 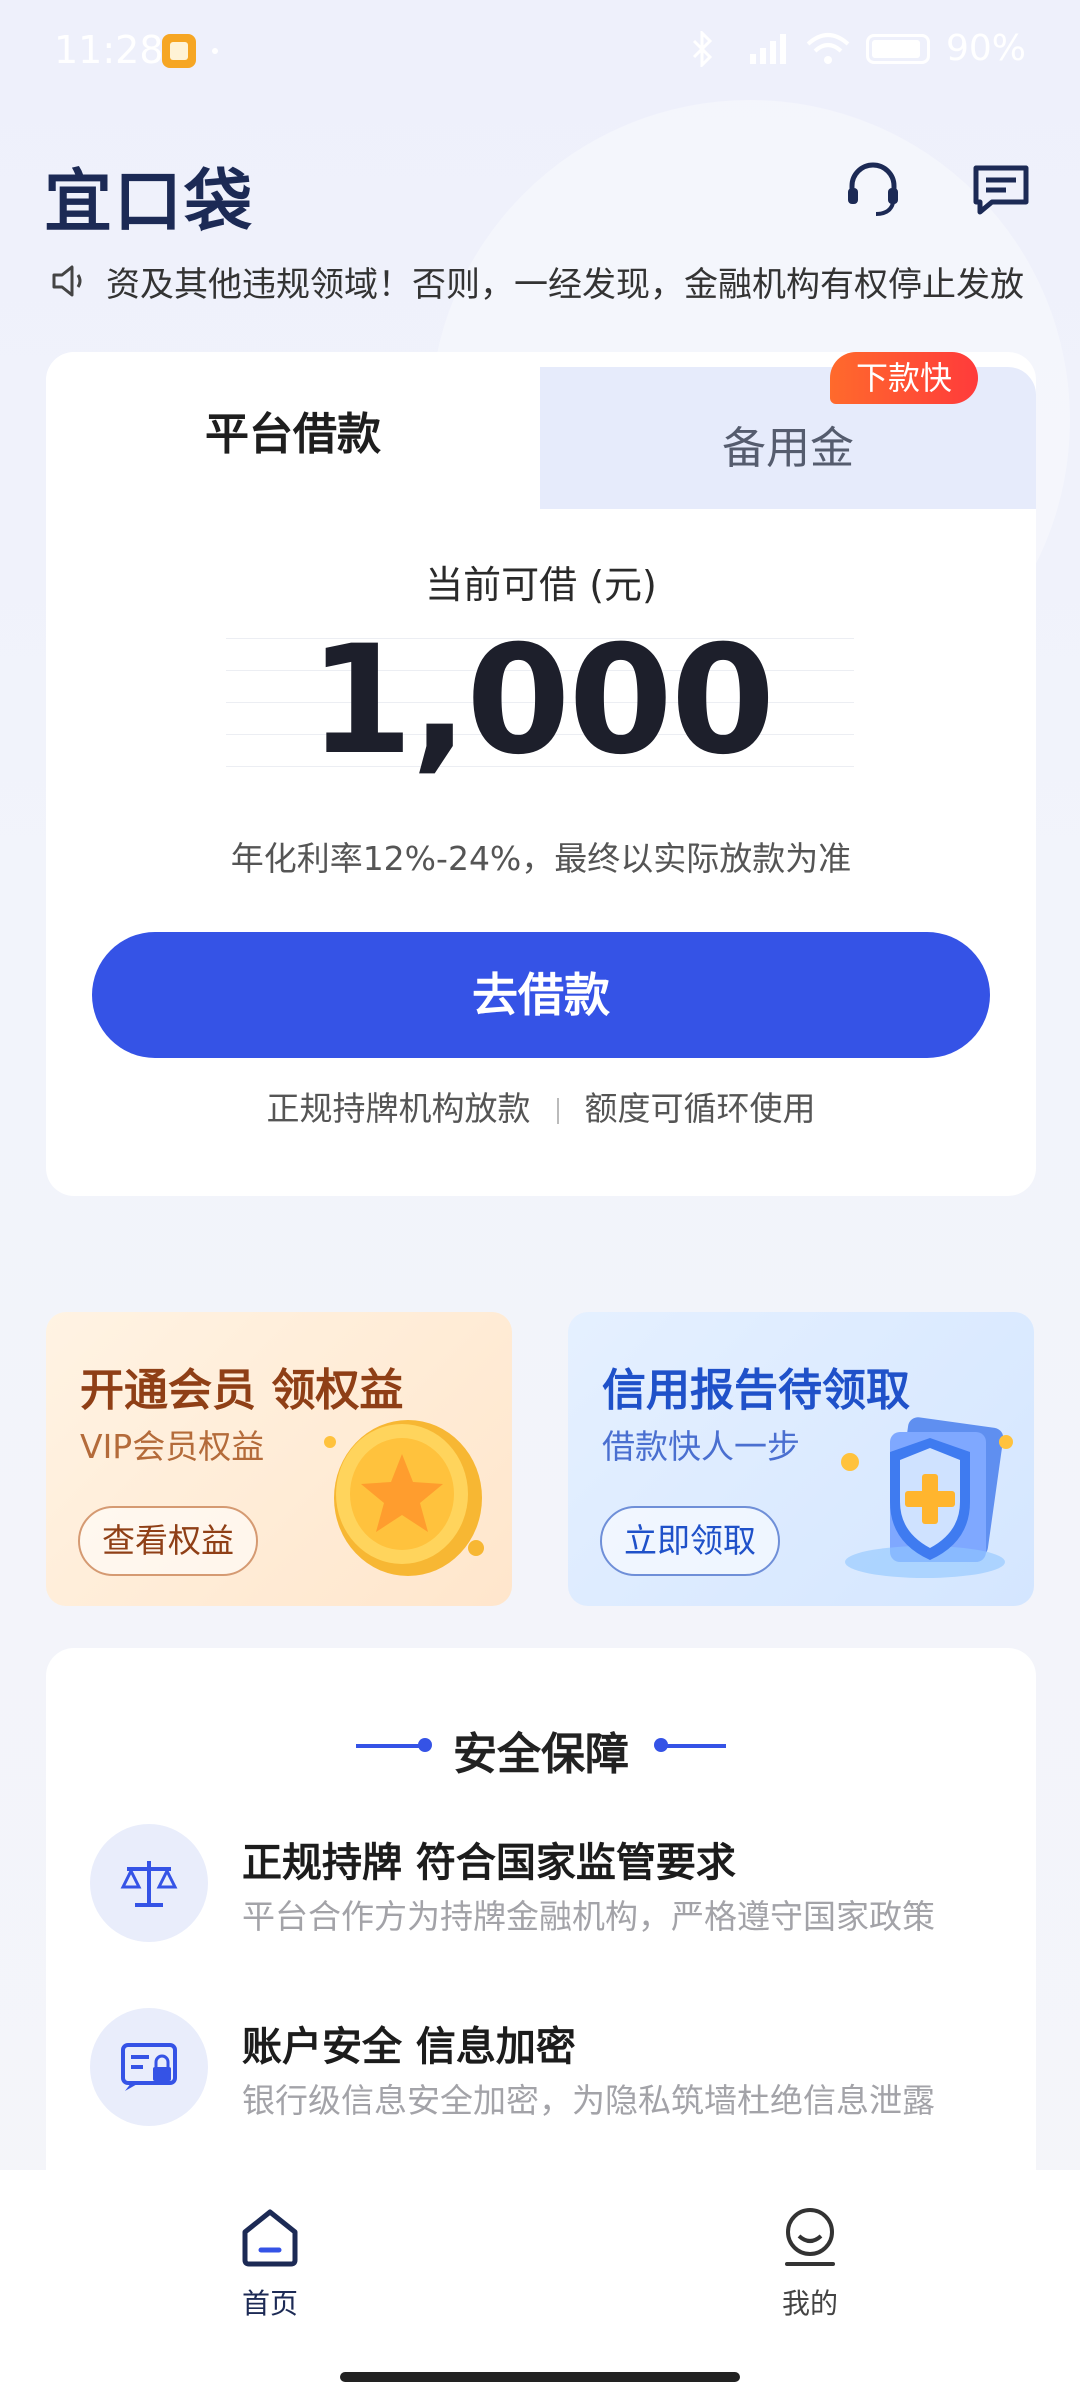 What do you see at coordinates (927, 1497) in the screenshot?
I see `shield-report-icon` at bounding box center [927, 1497].